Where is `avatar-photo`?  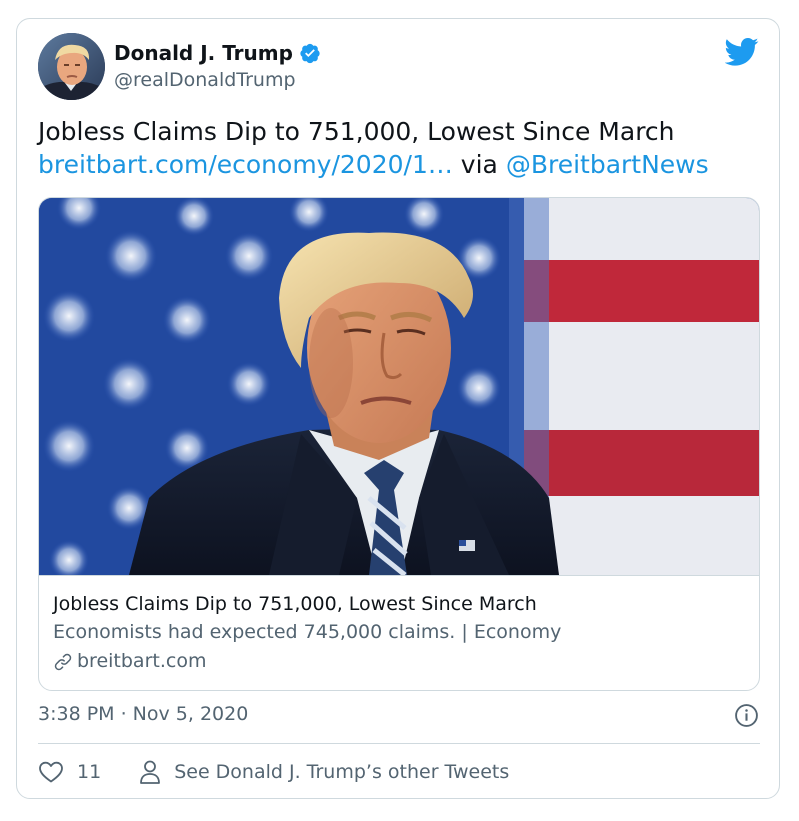 avatar-photo is located at coordinates (71, 66).